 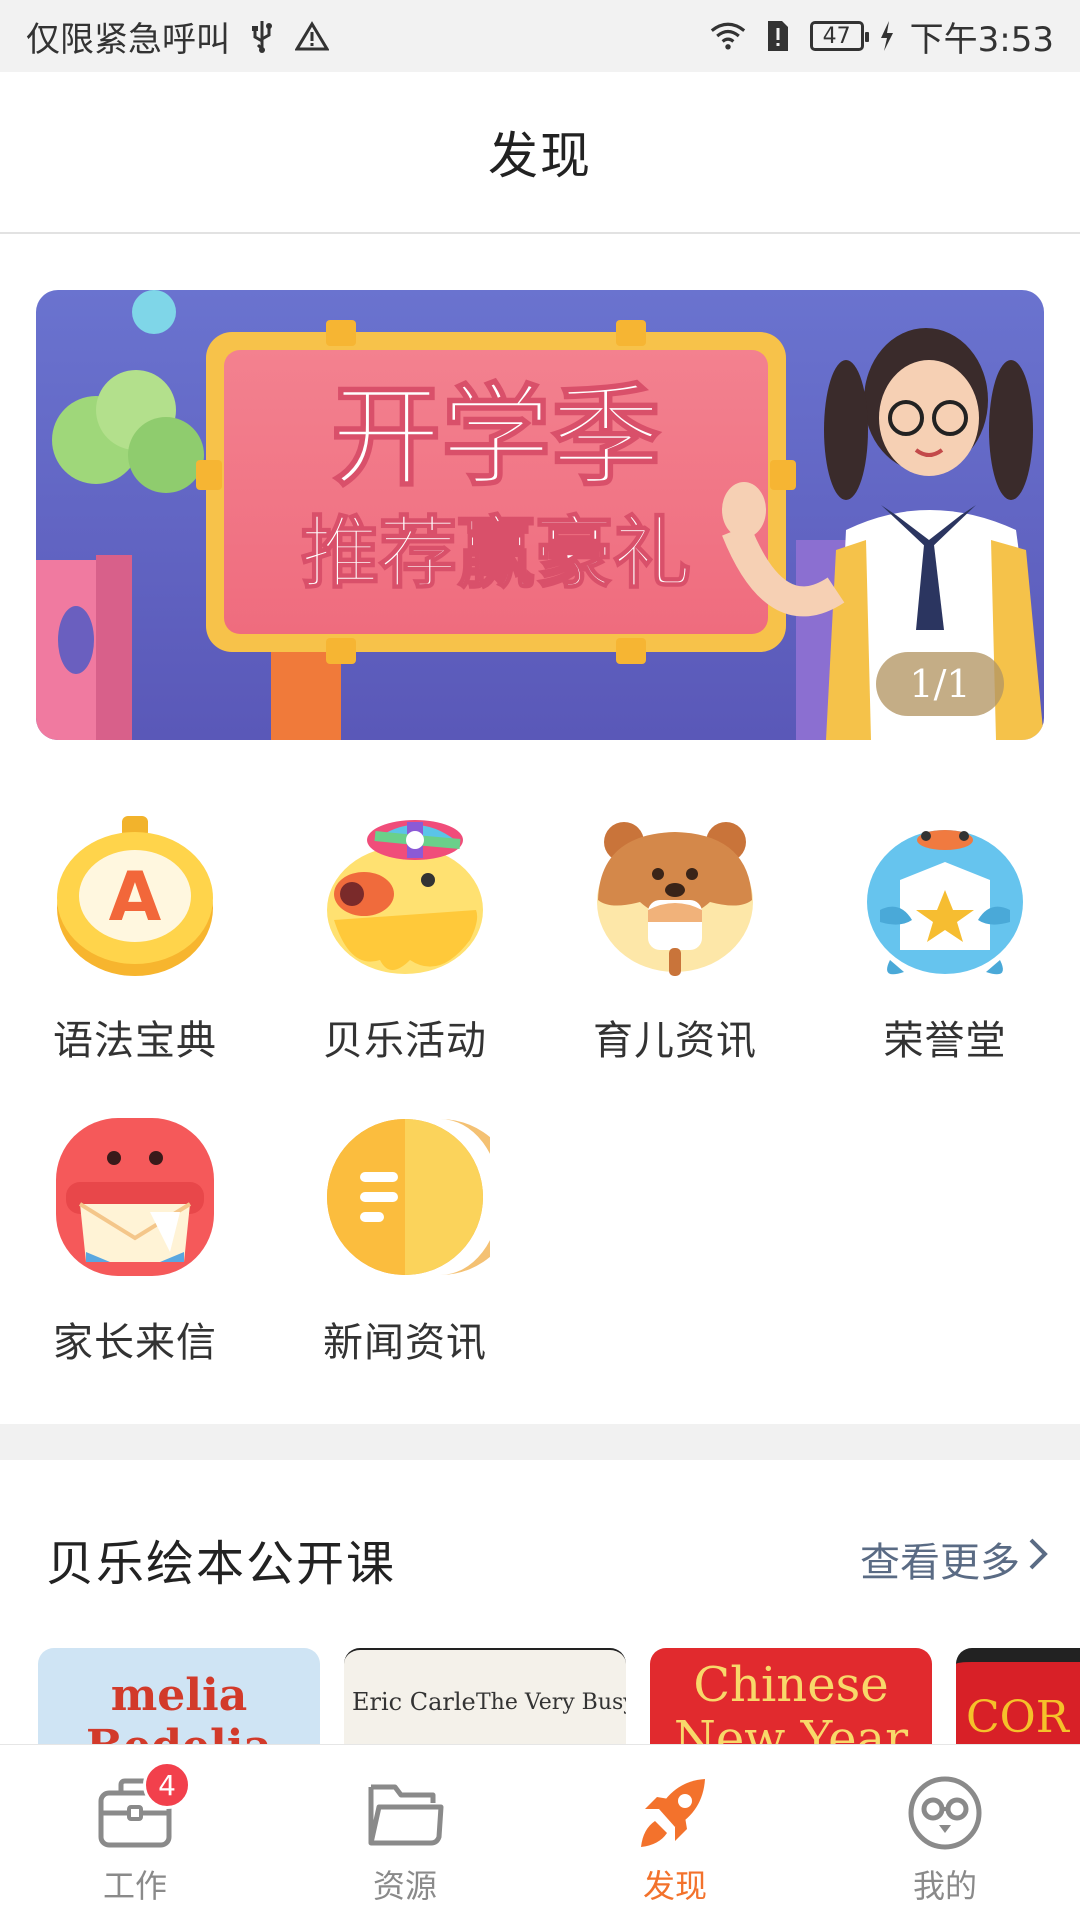 I want to click on briefcase-icon: 4, so click(x=143, y=1807).